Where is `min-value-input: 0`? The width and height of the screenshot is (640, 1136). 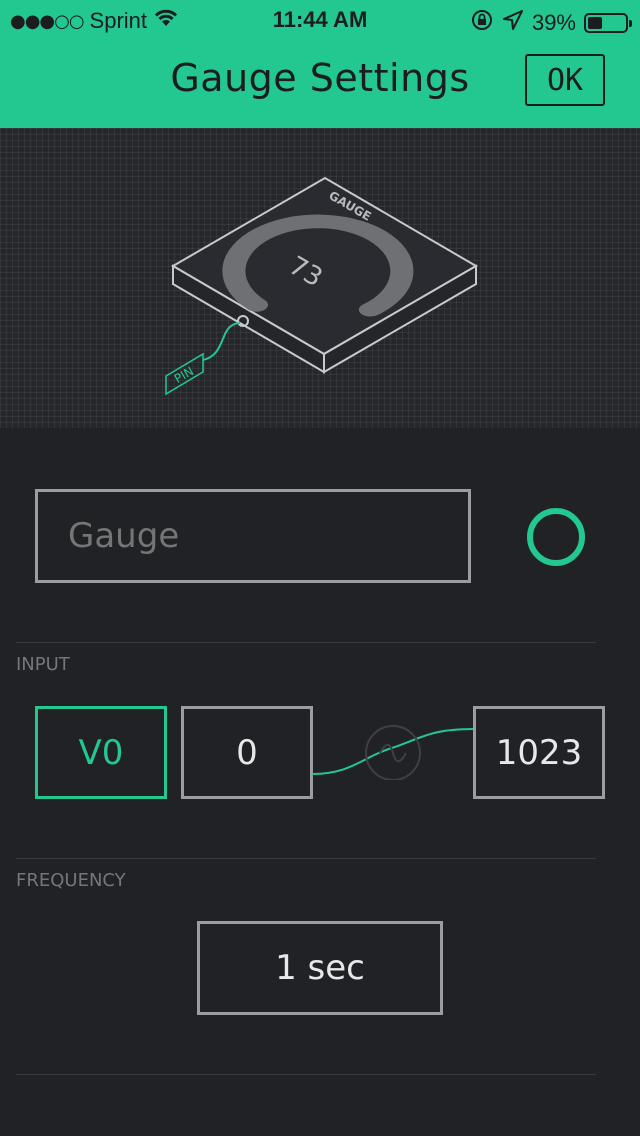 min-value-input: 0 is located at coordinates (247, 752).